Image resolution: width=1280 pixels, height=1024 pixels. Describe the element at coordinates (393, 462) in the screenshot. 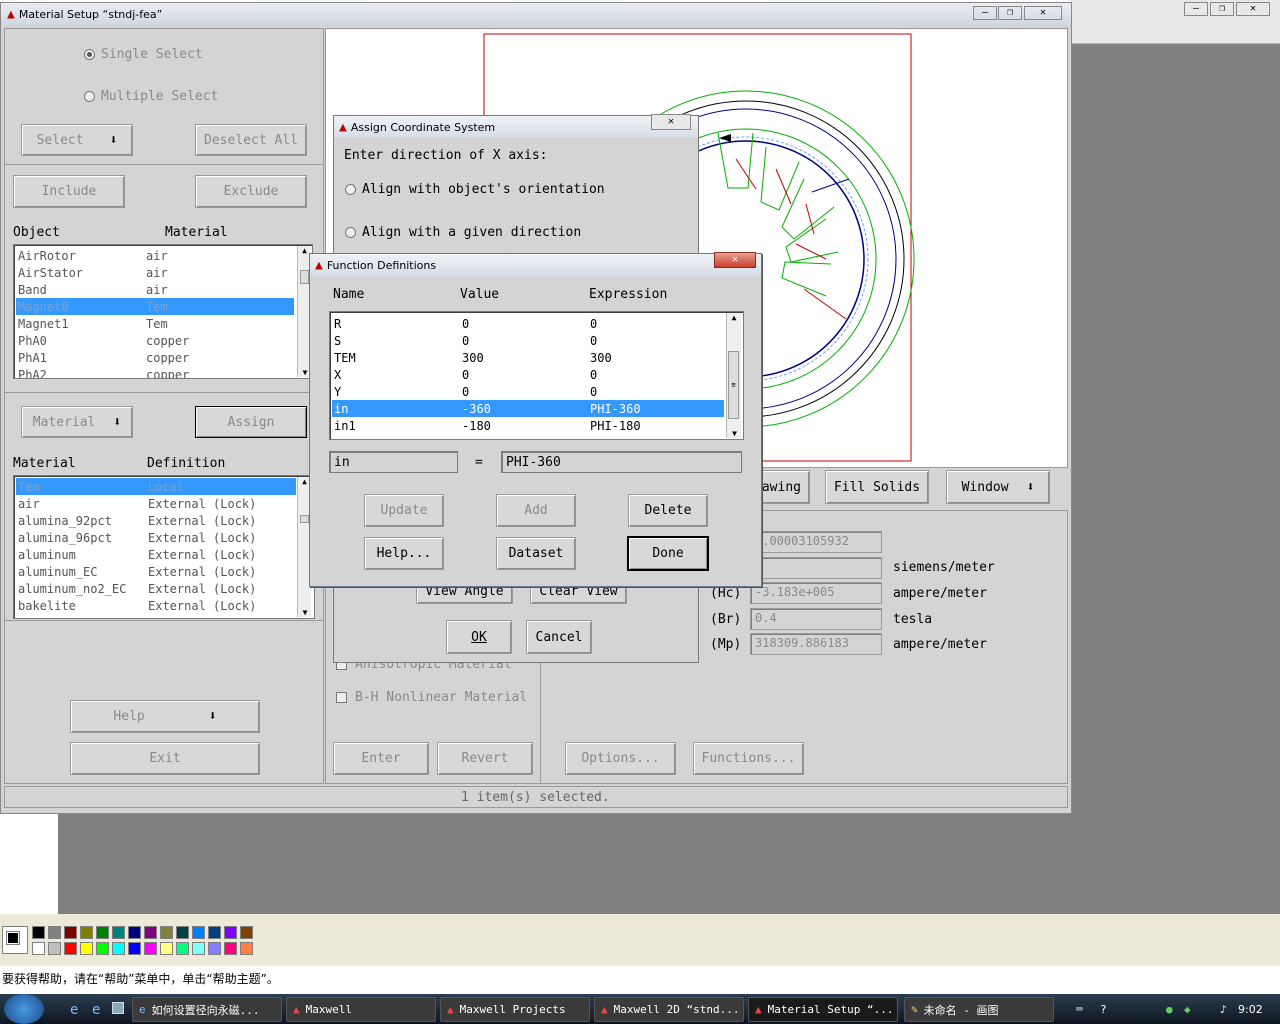

I see `function-name-input: in` at that location.